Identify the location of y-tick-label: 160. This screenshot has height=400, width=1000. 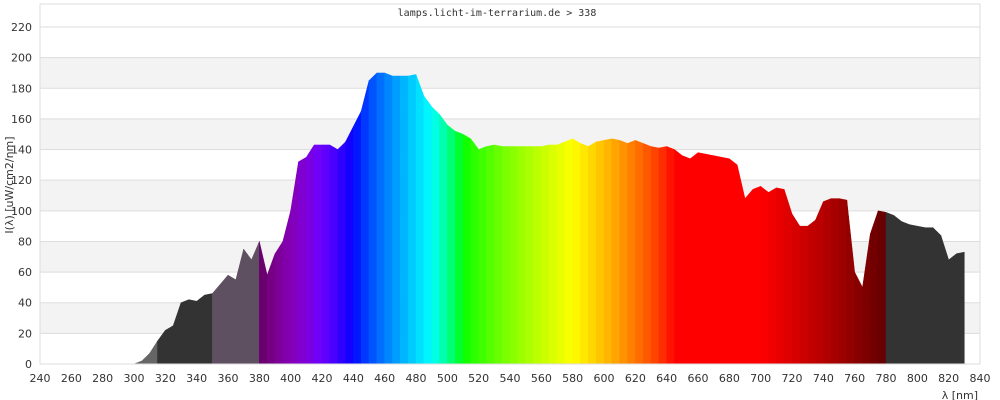
(21, 119).